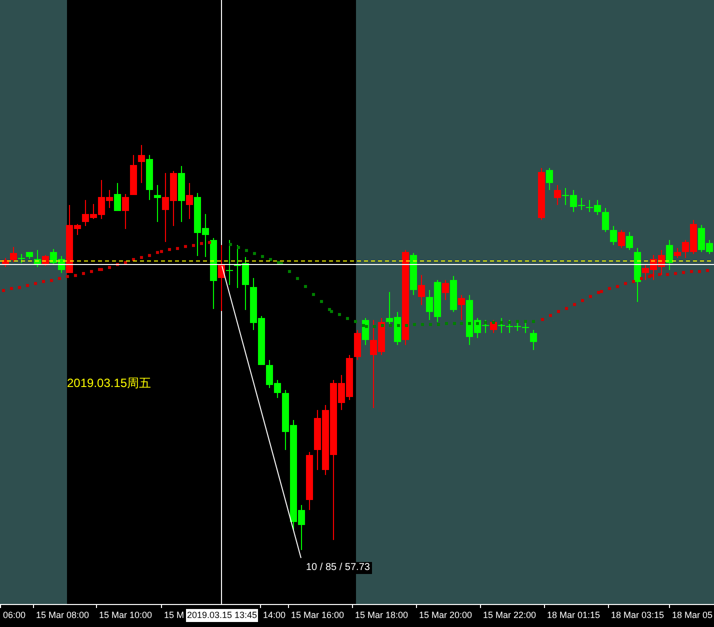  Describe the element at coordinates (222, 615) in the screenshot. I see `crosshair-time-label: 2019.03.15 13:45` at that location.